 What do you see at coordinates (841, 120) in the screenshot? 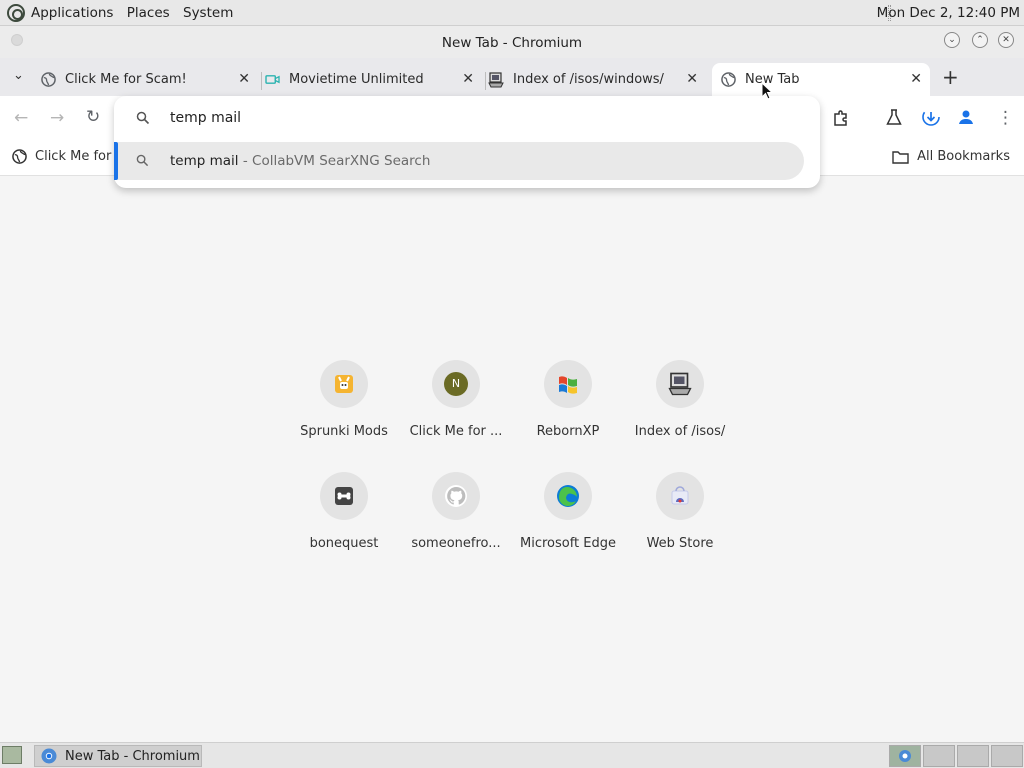
I see `extensions-puzzle-icon` at bounding box center [841, 120].